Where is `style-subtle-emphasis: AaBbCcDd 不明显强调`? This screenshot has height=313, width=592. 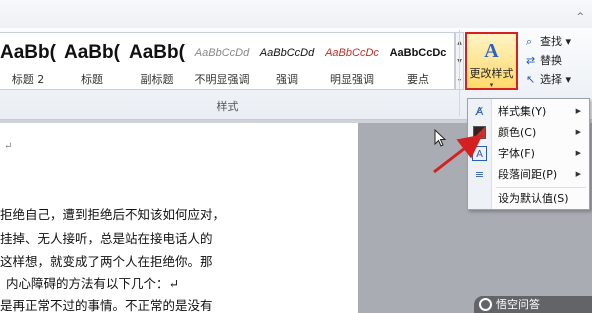
style-subtle-emphasis: AaBbCcDd 不明显强调 is located at coordinates (222, 62).